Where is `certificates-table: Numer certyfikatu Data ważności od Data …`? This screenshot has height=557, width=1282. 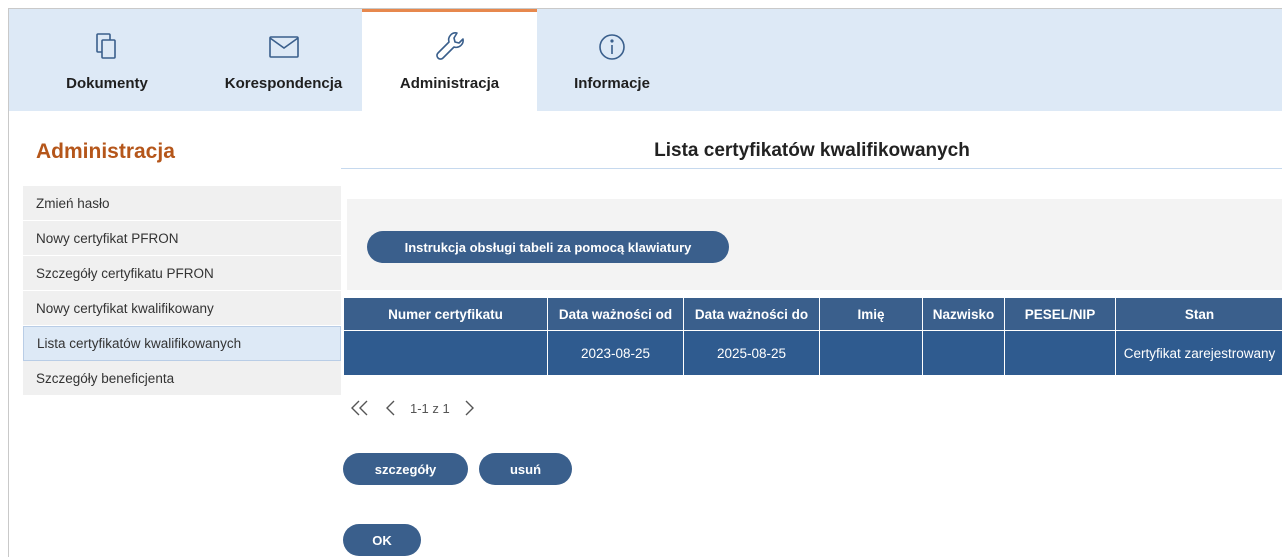 certificates-table: Numer certyfikatu Data ważności od Data … is located at coordinates (812, 336).